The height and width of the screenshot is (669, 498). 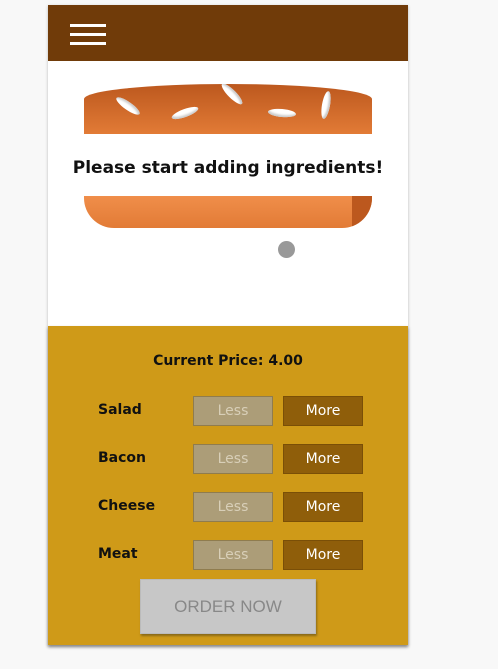 I want to click on more-cheese-button: More, so click(x=323, y=507).